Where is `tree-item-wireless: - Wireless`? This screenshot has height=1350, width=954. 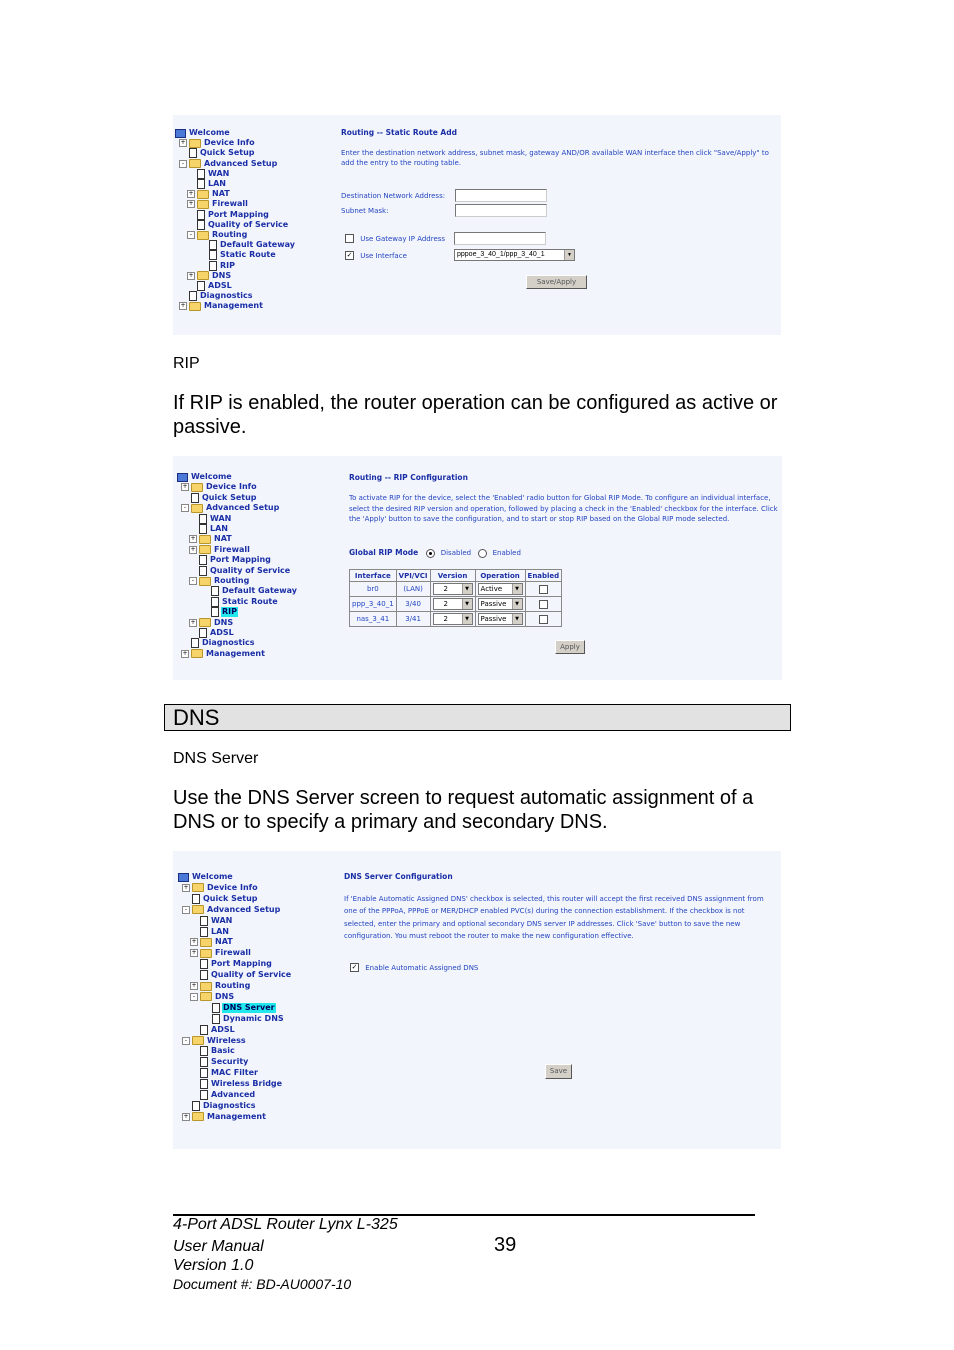 tree-item-wireless: - Wireless is located at coordinates (214, 1041).